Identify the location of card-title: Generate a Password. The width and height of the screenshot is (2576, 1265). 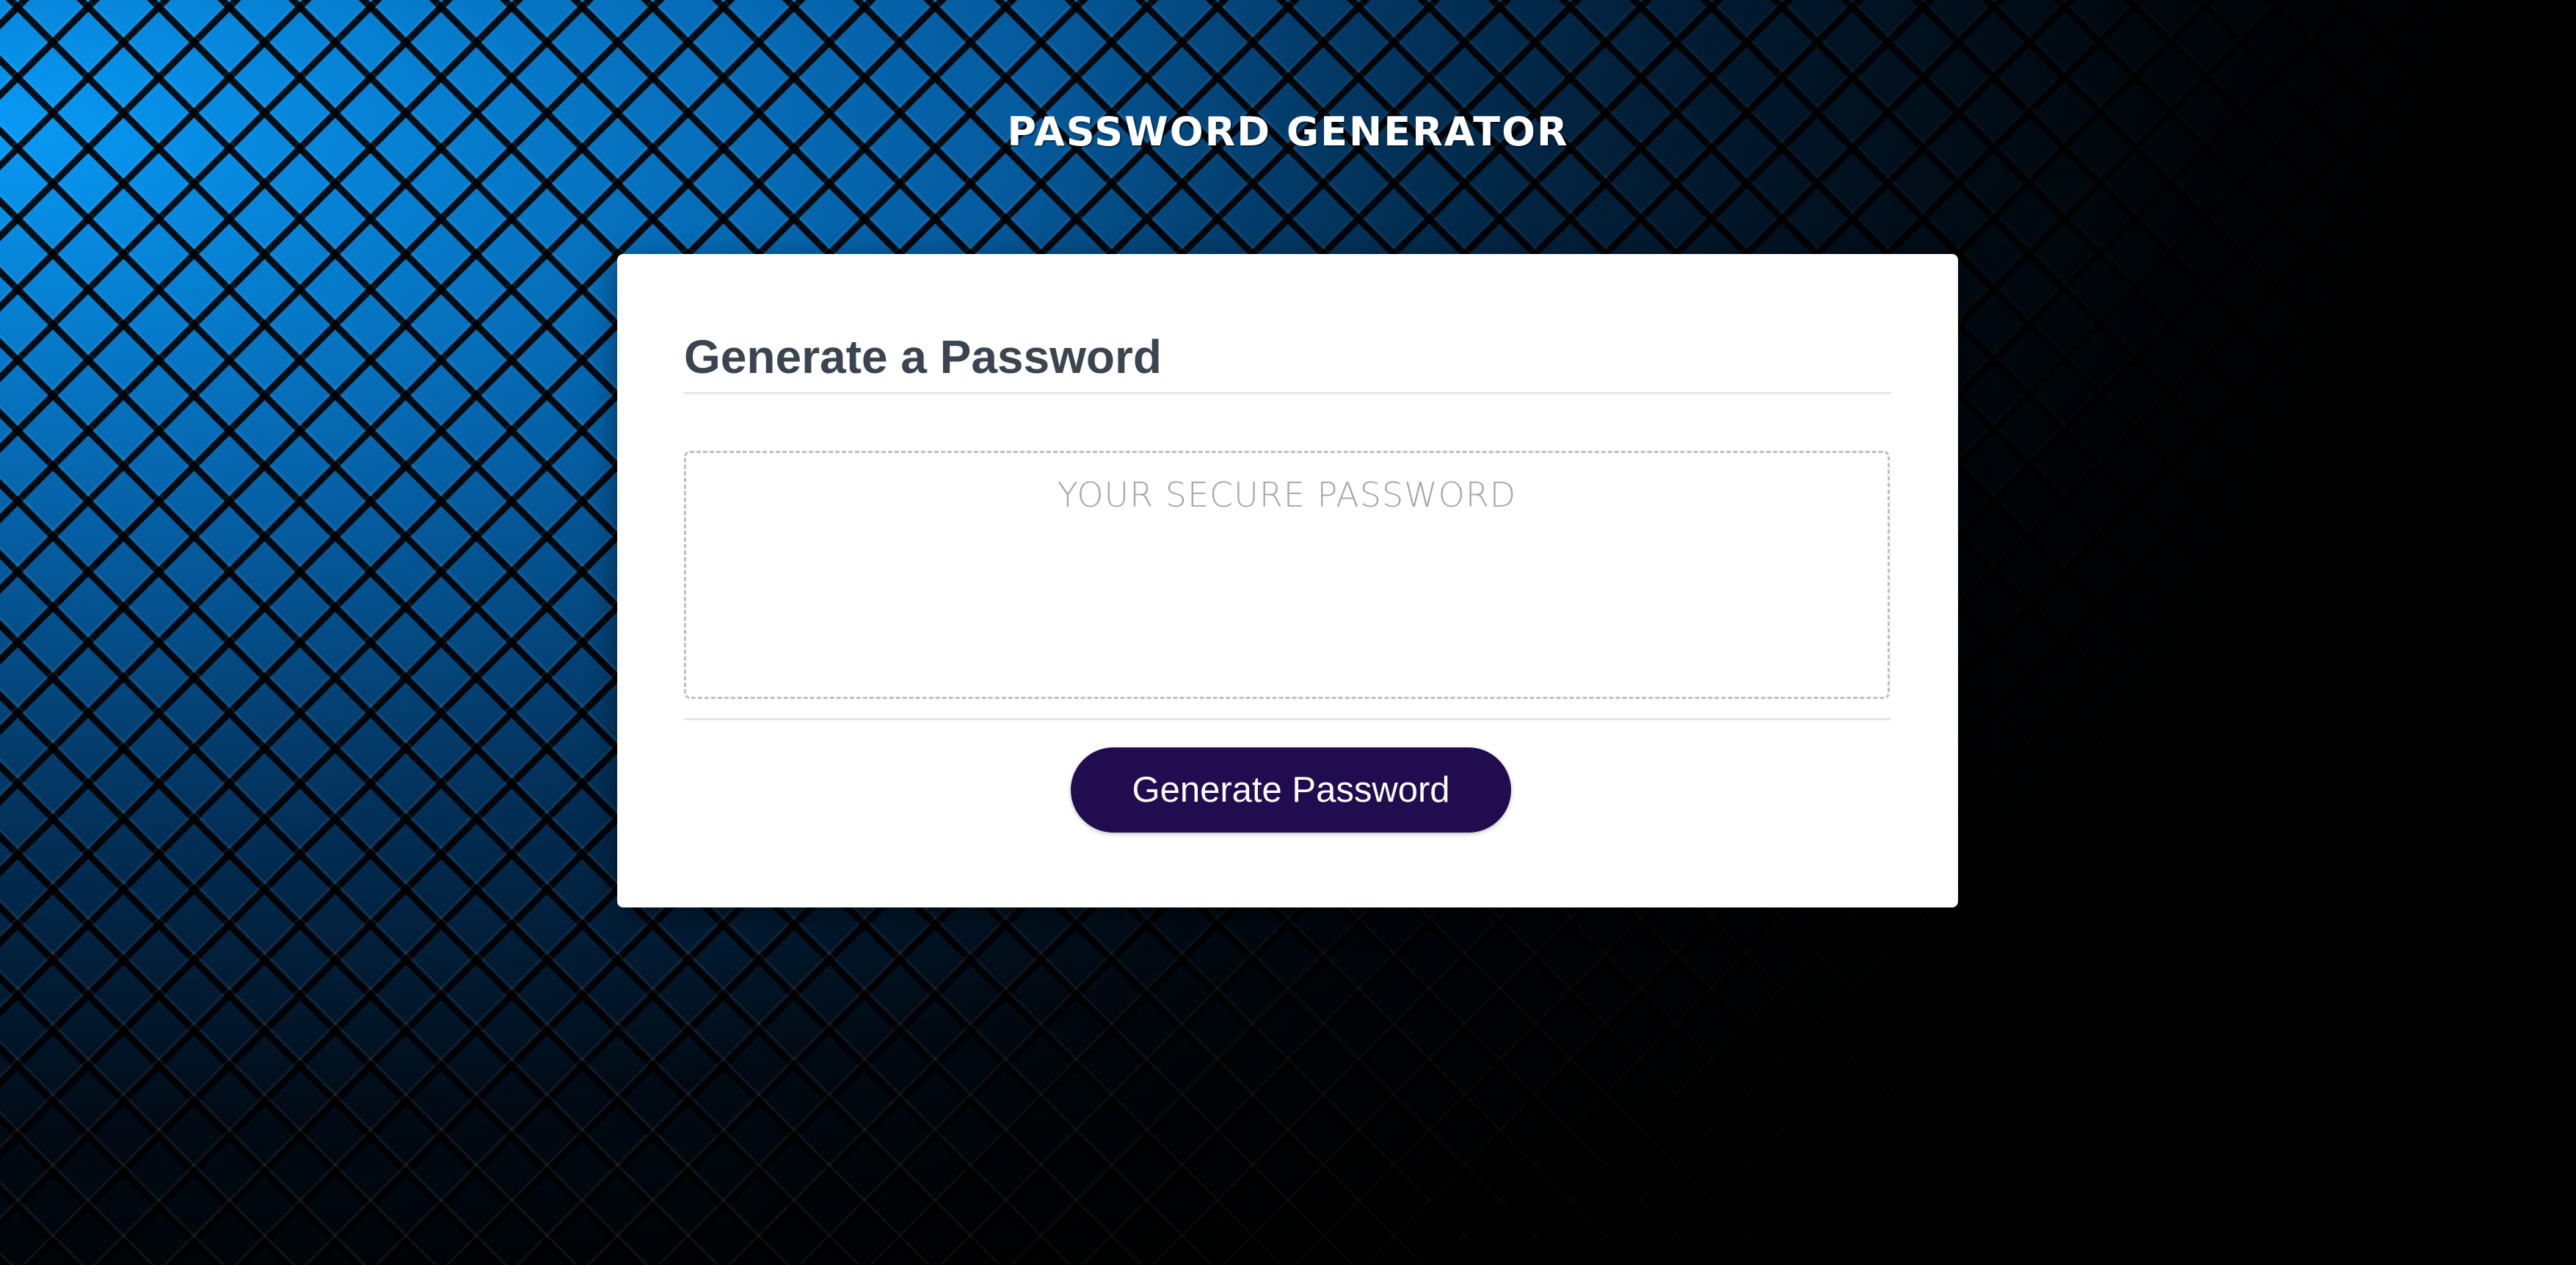
(923, 356).